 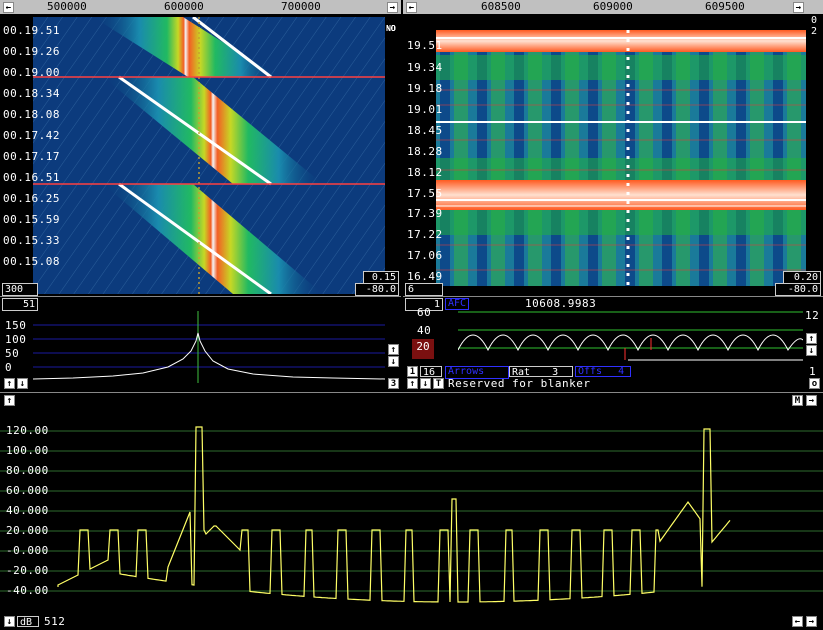 I want to click on freq-tick-1: 608500, so click(x=501, y=6).